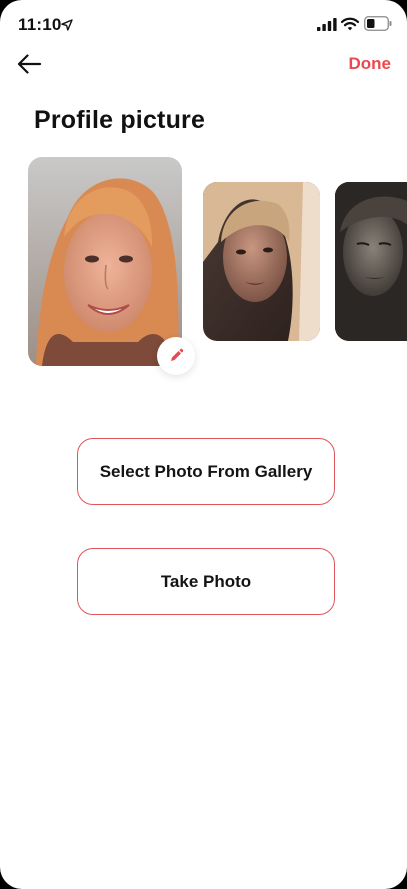  What do you see at coordinates (350, 24) in the screenshot?
I see `wifi-icon` at bounding box center [350, 24].